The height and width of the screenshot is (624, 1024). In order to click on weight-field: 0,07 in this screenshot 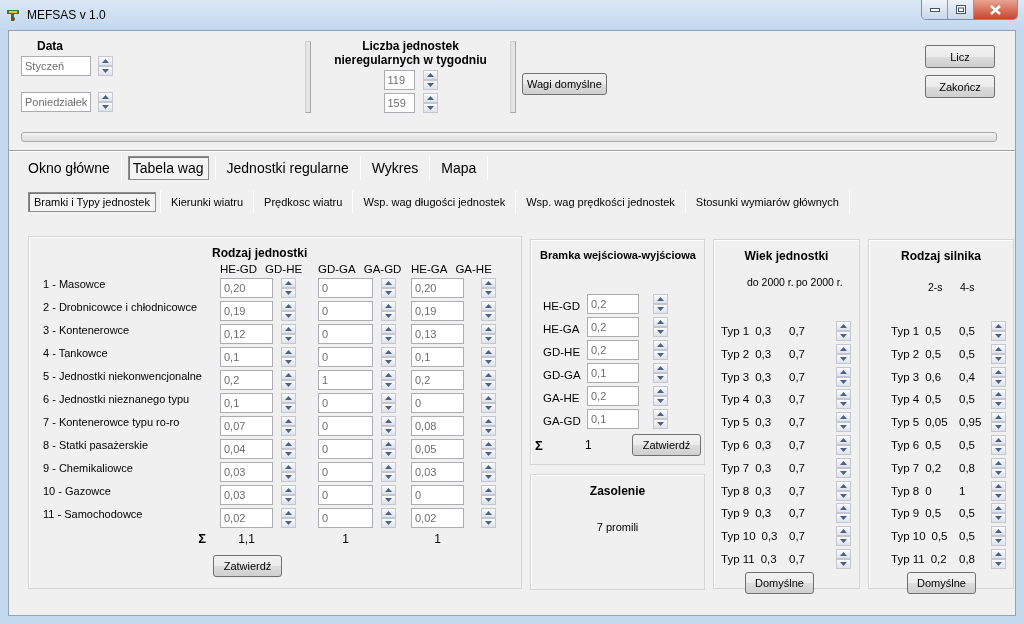, I will do `click(246, 426)`.